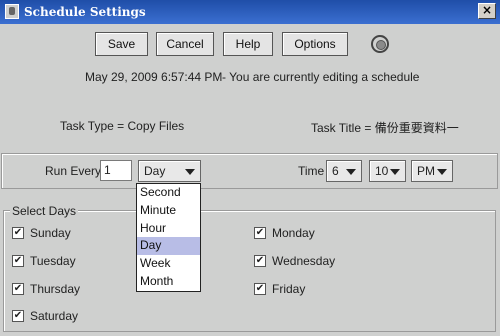  What do you see at coordinates (50, 233) in the screenshot?
I see `day-label: Sunday` at bounding box center [50, 233].